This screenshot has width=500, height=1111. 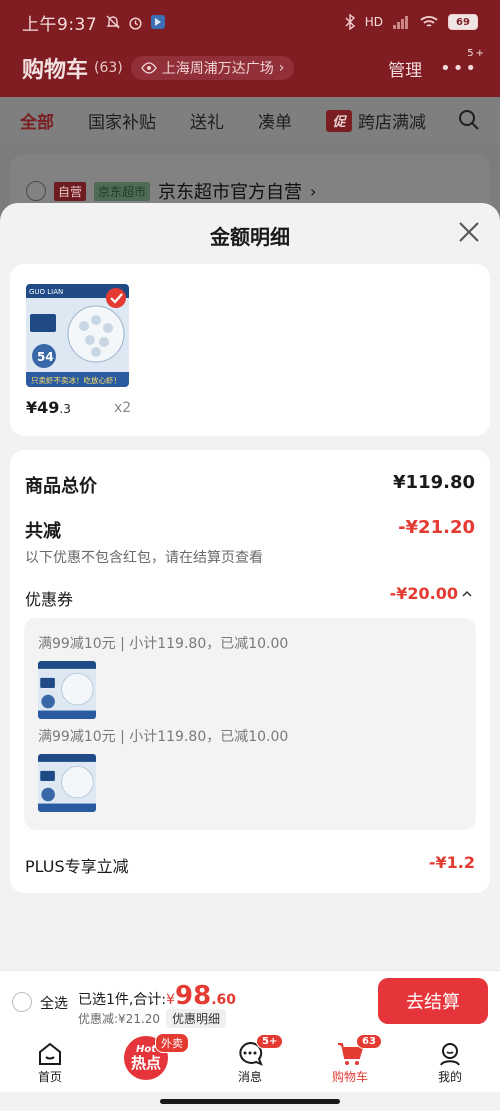 What do you see at coordinates (60, 24) in the screenshot?
I see `status-time: 上午9:37` at bounding box center [60, 24].